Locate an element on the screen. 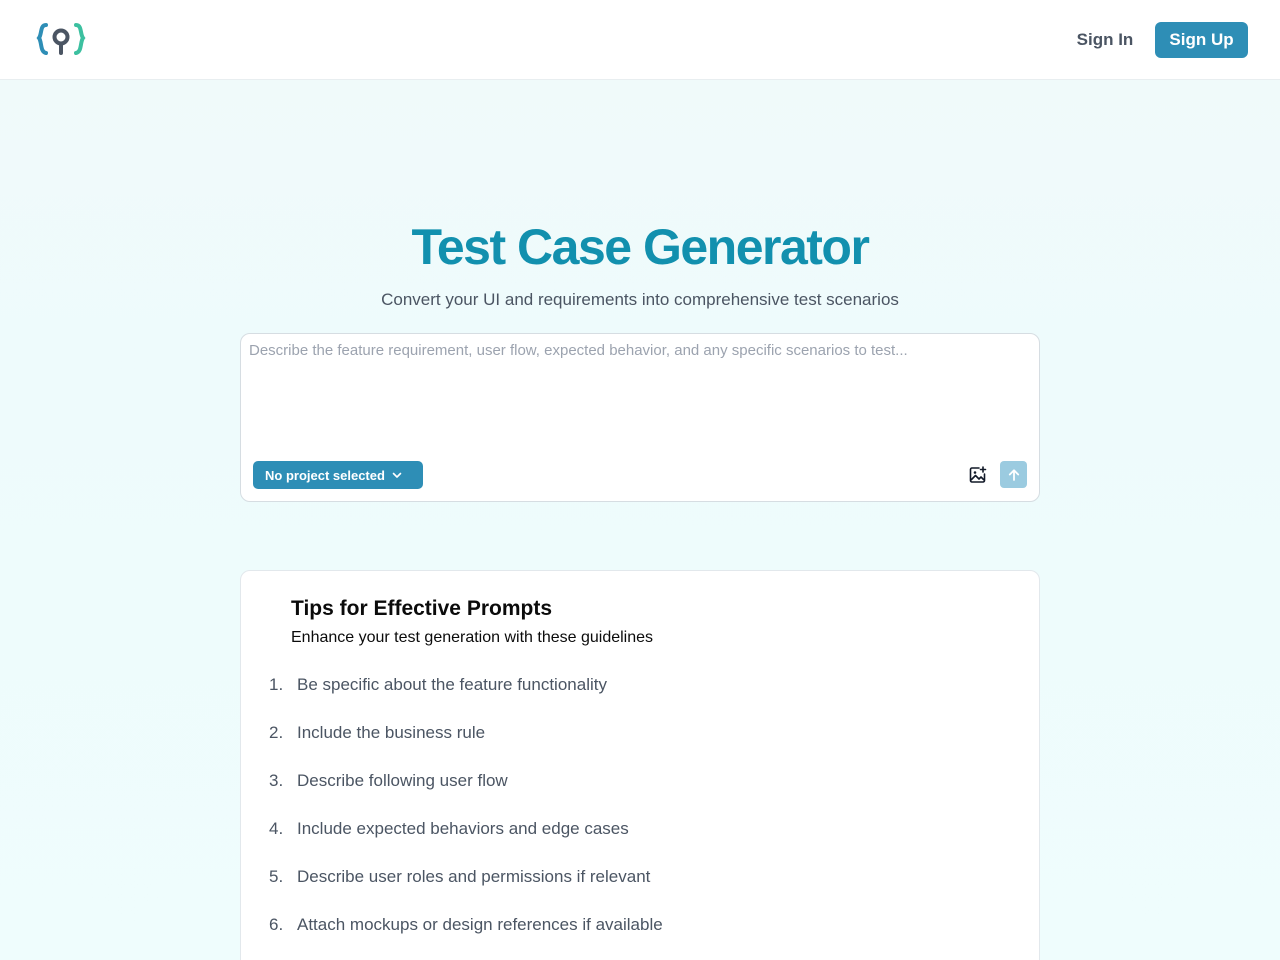 This screenshot has height=960, width=1280. tip-number: 6. is located at coordinates (276, 924).